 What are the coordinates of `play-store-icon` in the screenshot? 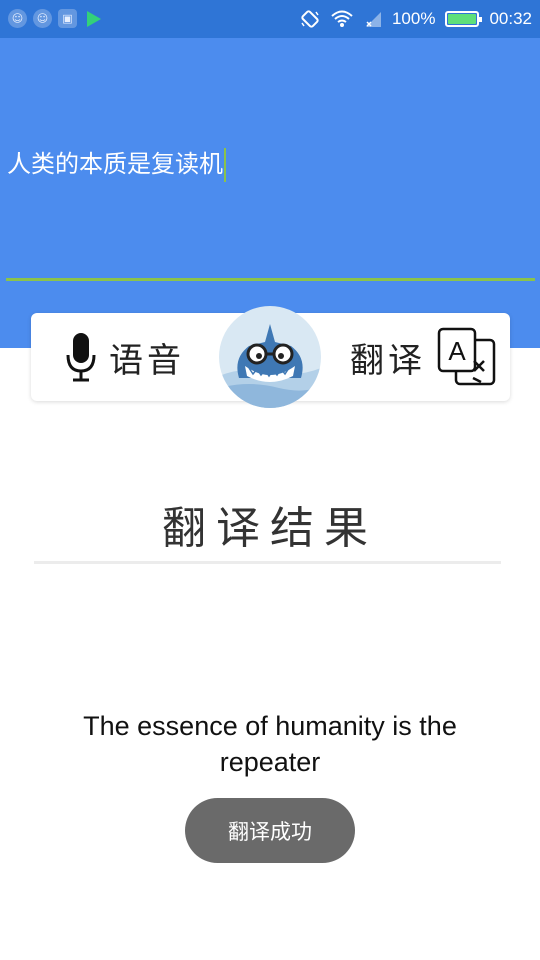 It's located at (94, 19).